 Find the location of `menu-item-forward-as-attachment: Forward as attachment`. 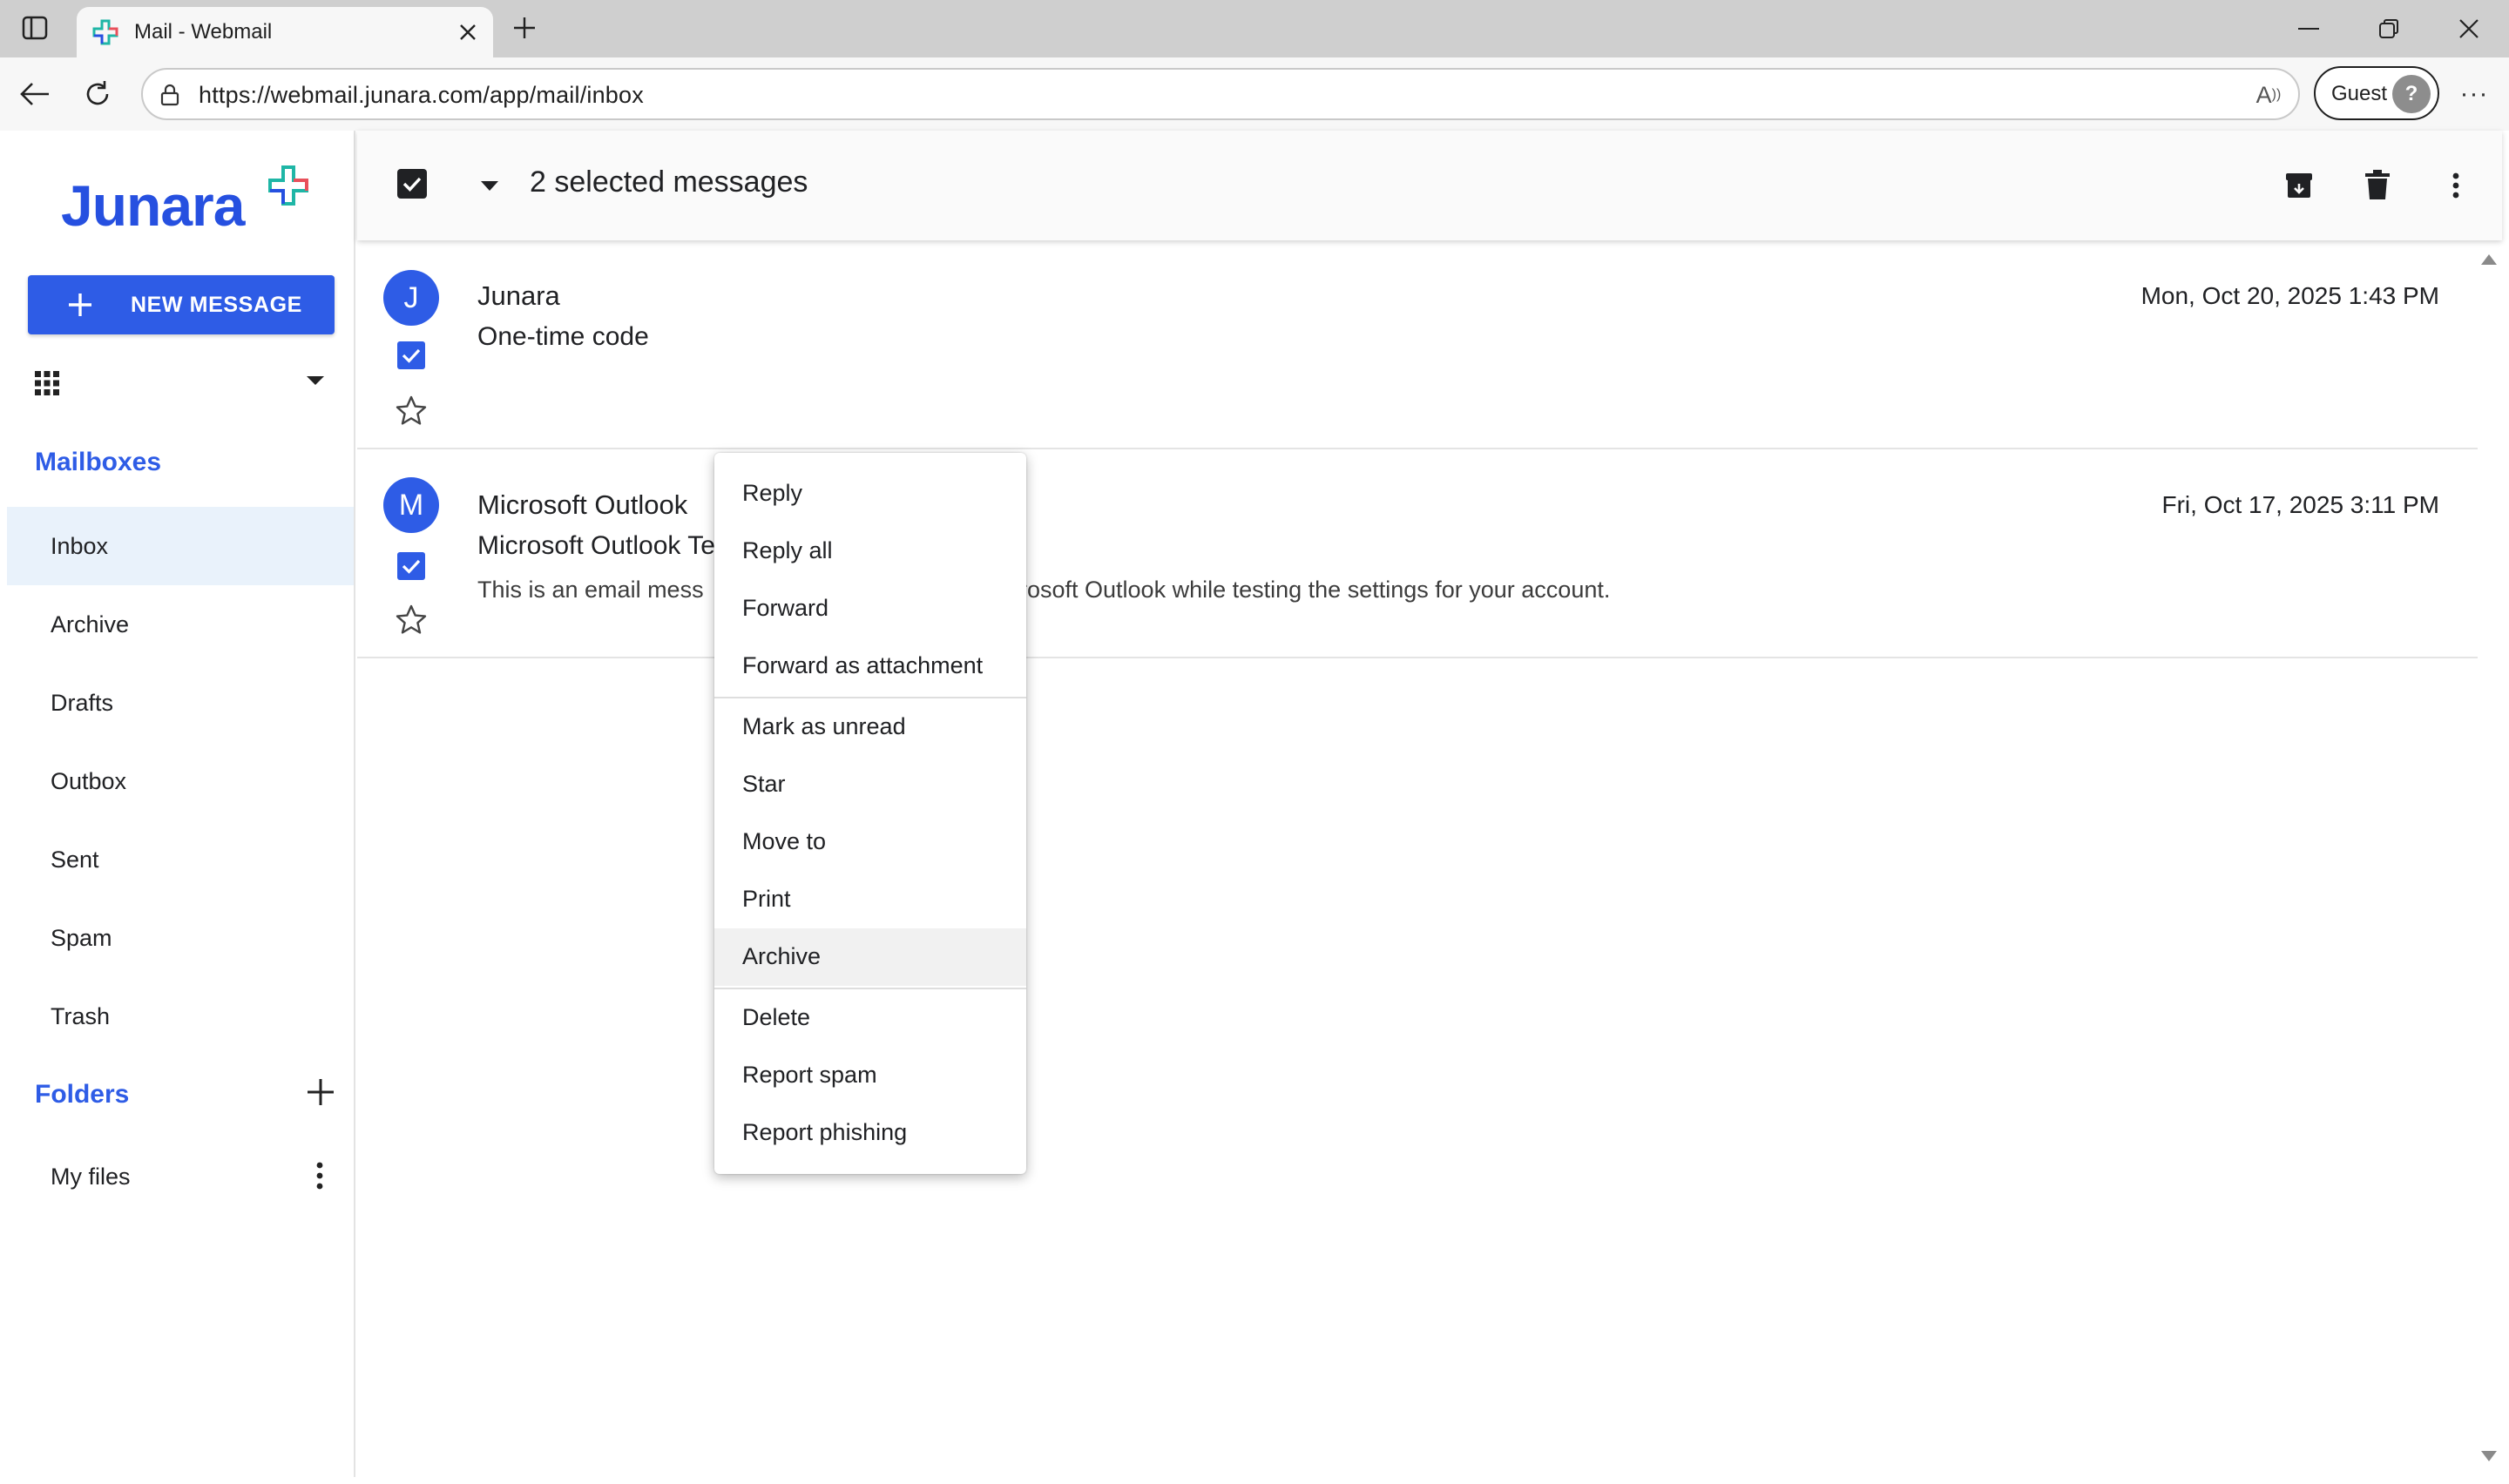

menu-item-forward-as-attachment: Forward as attachment is located at coordinates (870, 666).